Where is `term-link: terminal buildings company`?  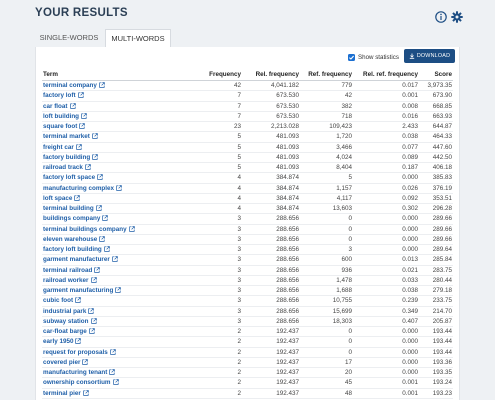
term-link: terminal buildings company is located at coordinates (85, 229).